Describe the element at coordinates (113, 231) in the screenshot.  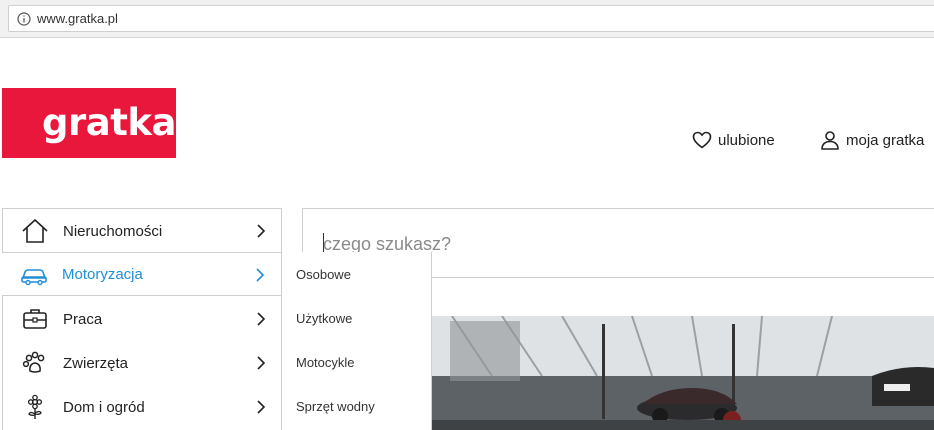
I see `category-label: Nieruchomości` at that location.